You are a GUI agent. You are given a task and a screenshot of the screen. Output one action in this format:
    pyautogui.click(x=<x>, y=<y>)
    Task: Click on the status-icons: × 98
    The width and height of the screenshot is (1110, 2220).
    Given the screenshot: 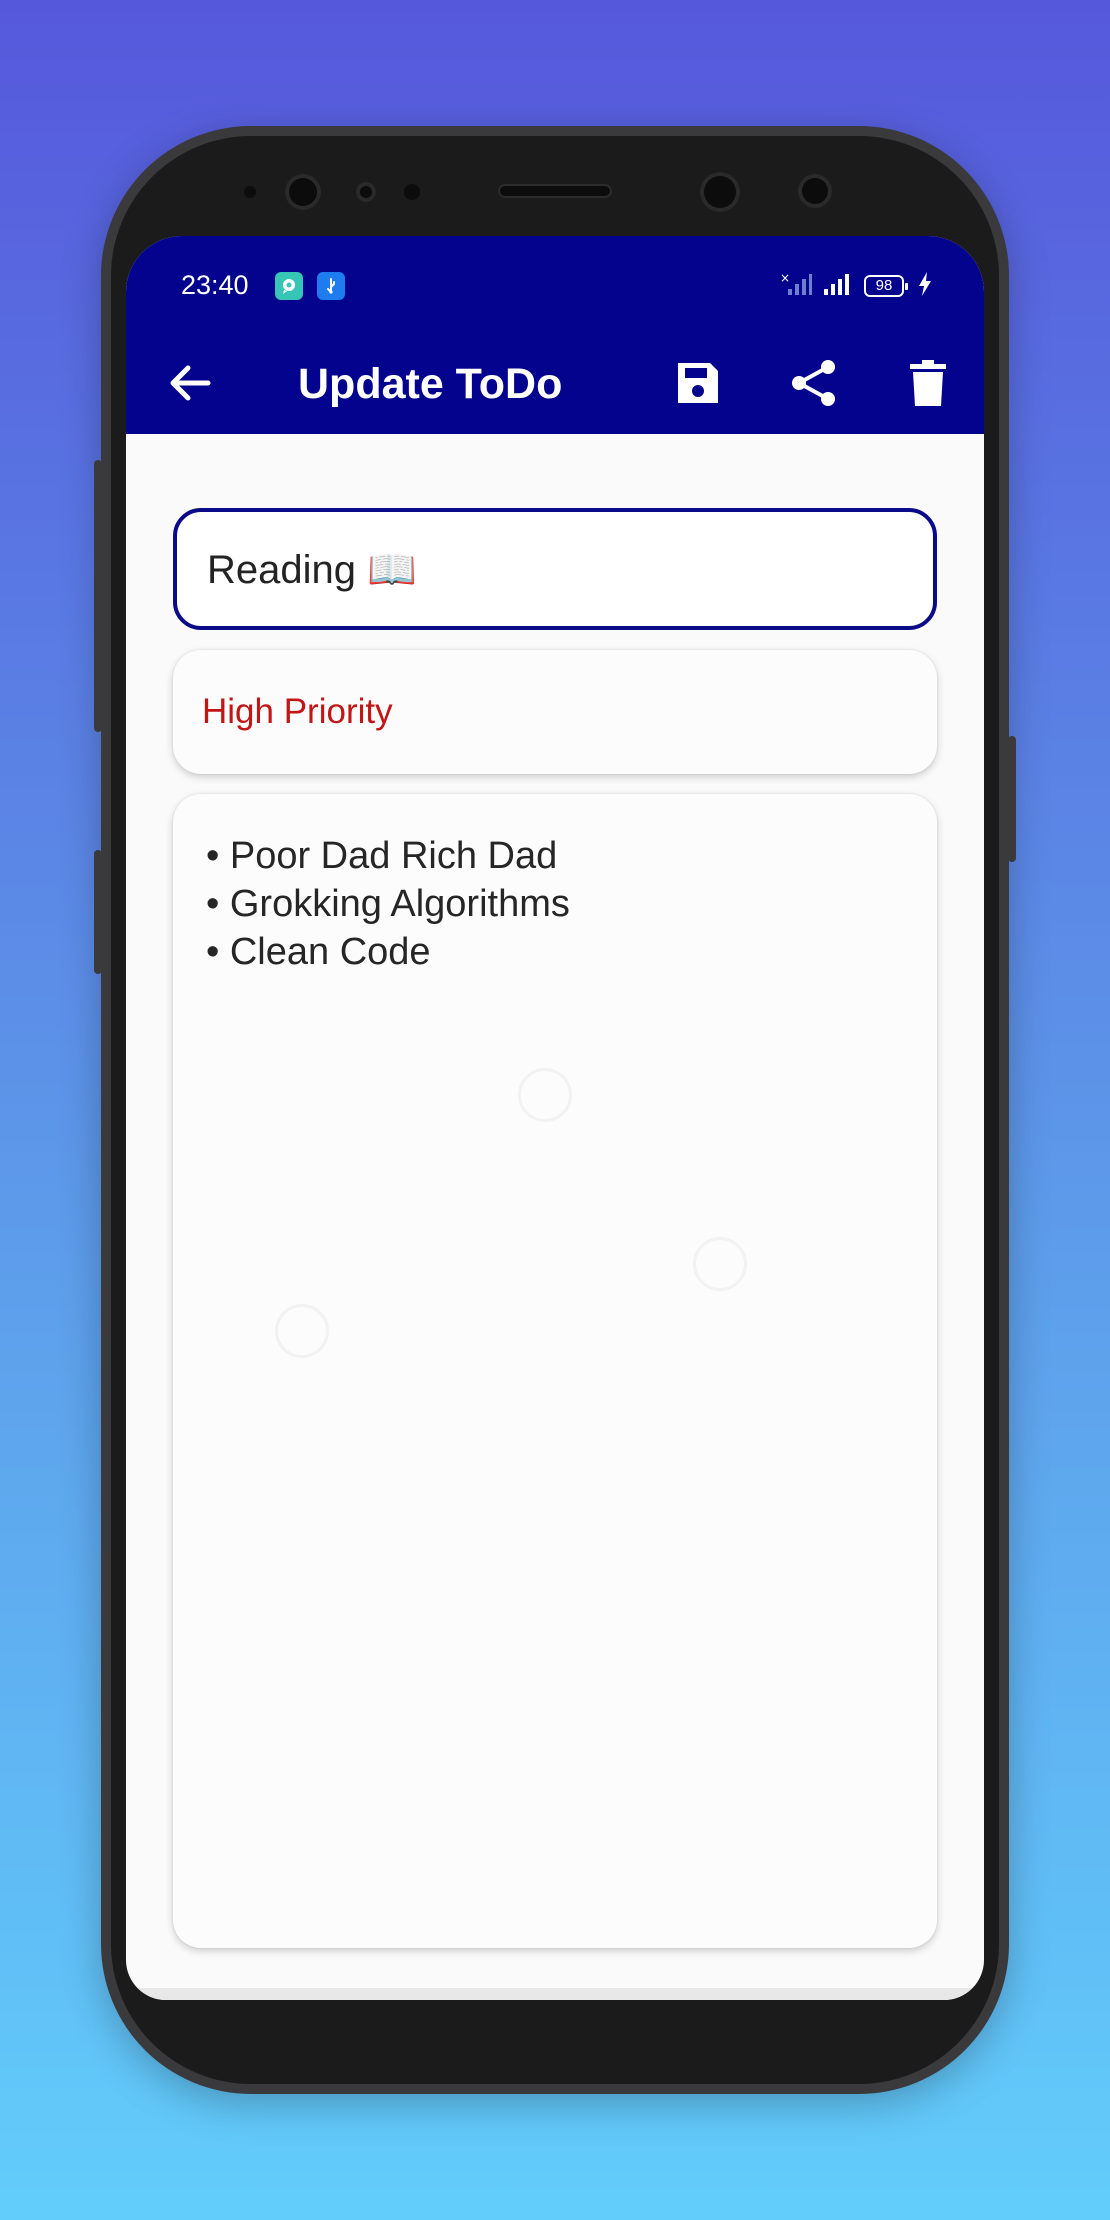 What is the action you would take?
    pyautogui.click(x=856, y=286)
    